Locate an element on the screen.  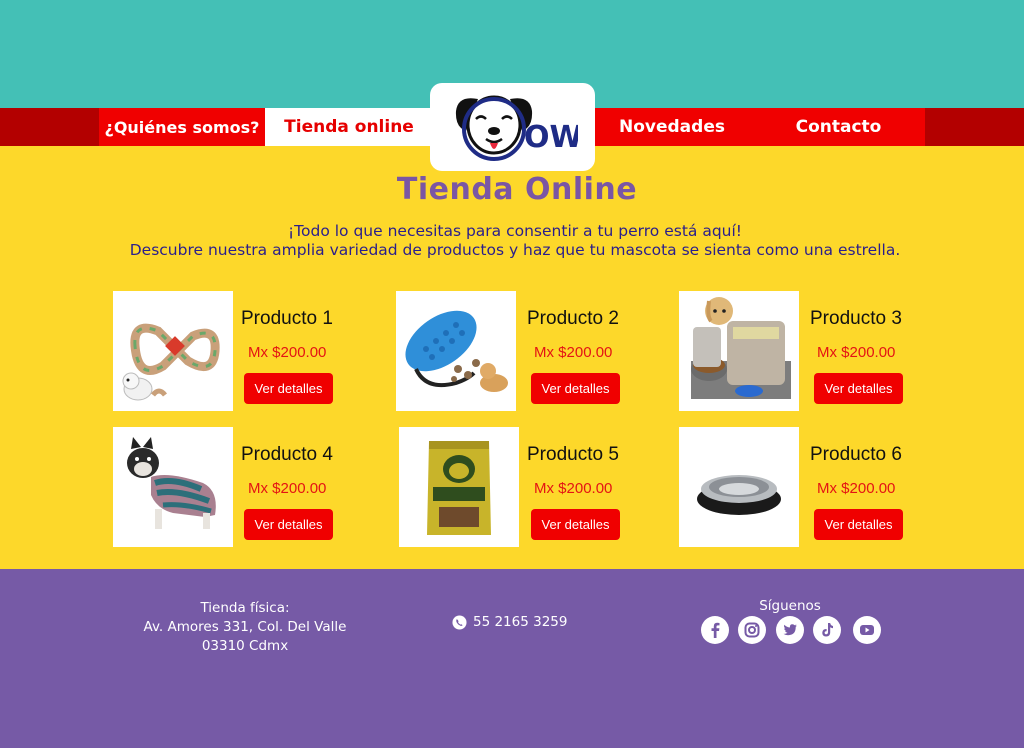
tiktok-icon is located at coordinates (827, 630).